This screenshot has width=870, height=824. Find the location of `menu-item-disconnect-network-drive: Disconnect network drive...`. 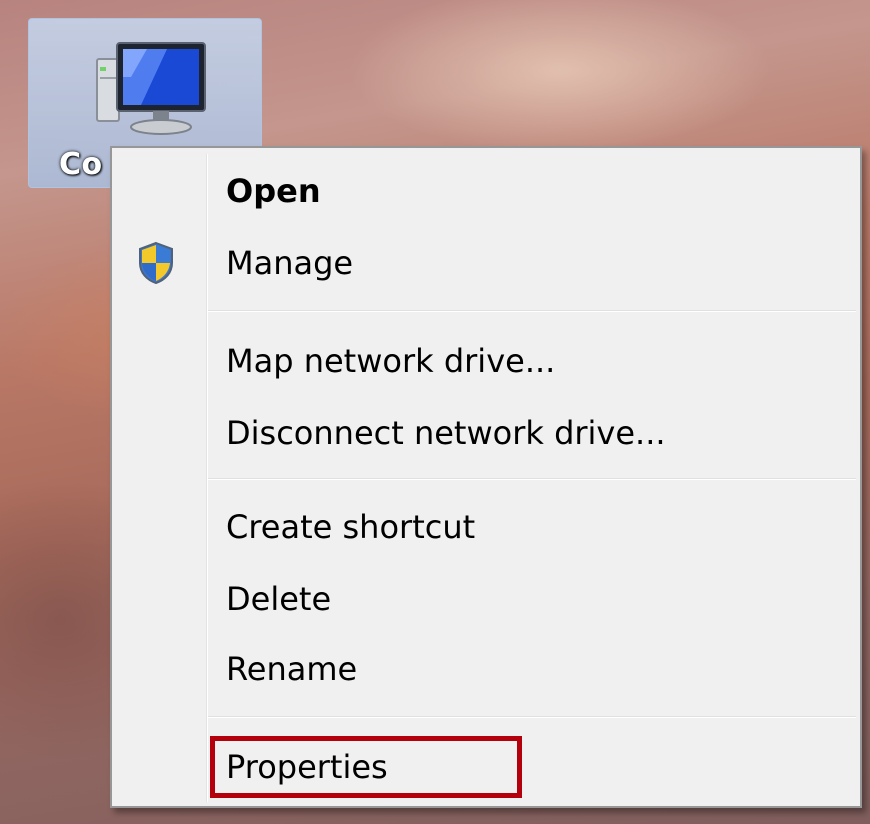

menu-item-disconnect-network-drive: Disconnect network drive... is located at coordinates (486, 433).